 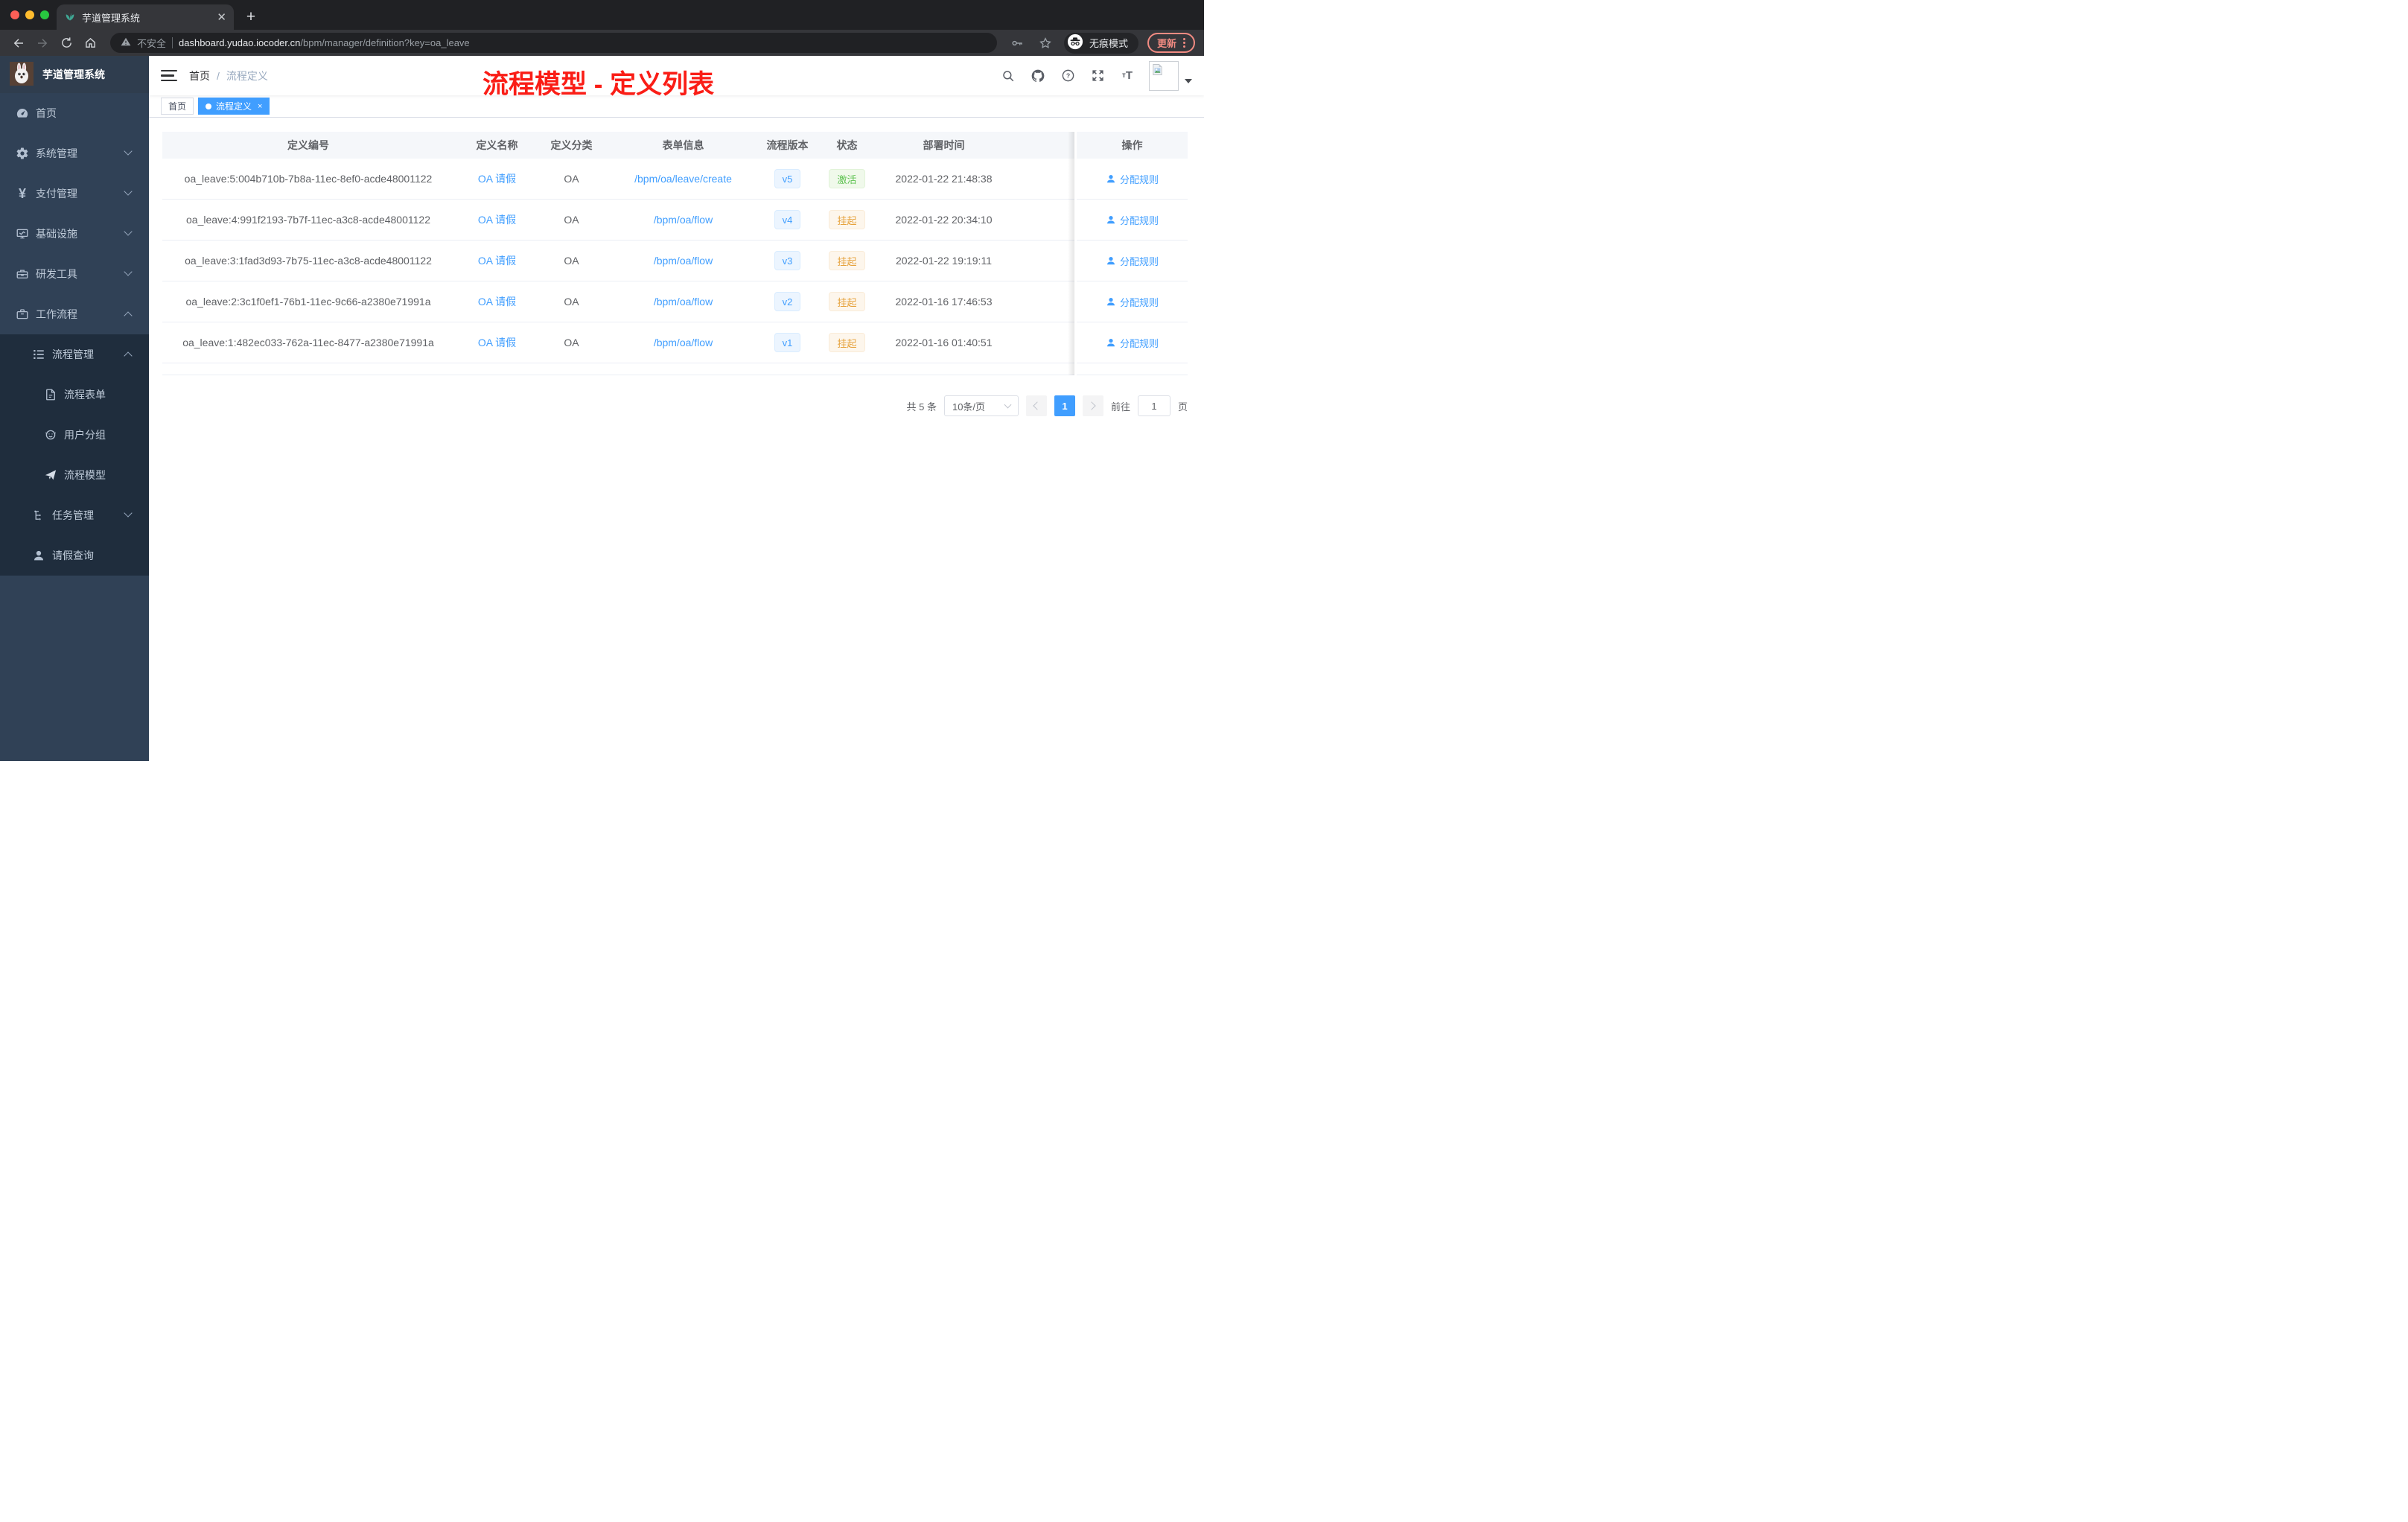 I want to click on browser-tab: 芋道管理系统 ✕, so click(x=145, y=17).